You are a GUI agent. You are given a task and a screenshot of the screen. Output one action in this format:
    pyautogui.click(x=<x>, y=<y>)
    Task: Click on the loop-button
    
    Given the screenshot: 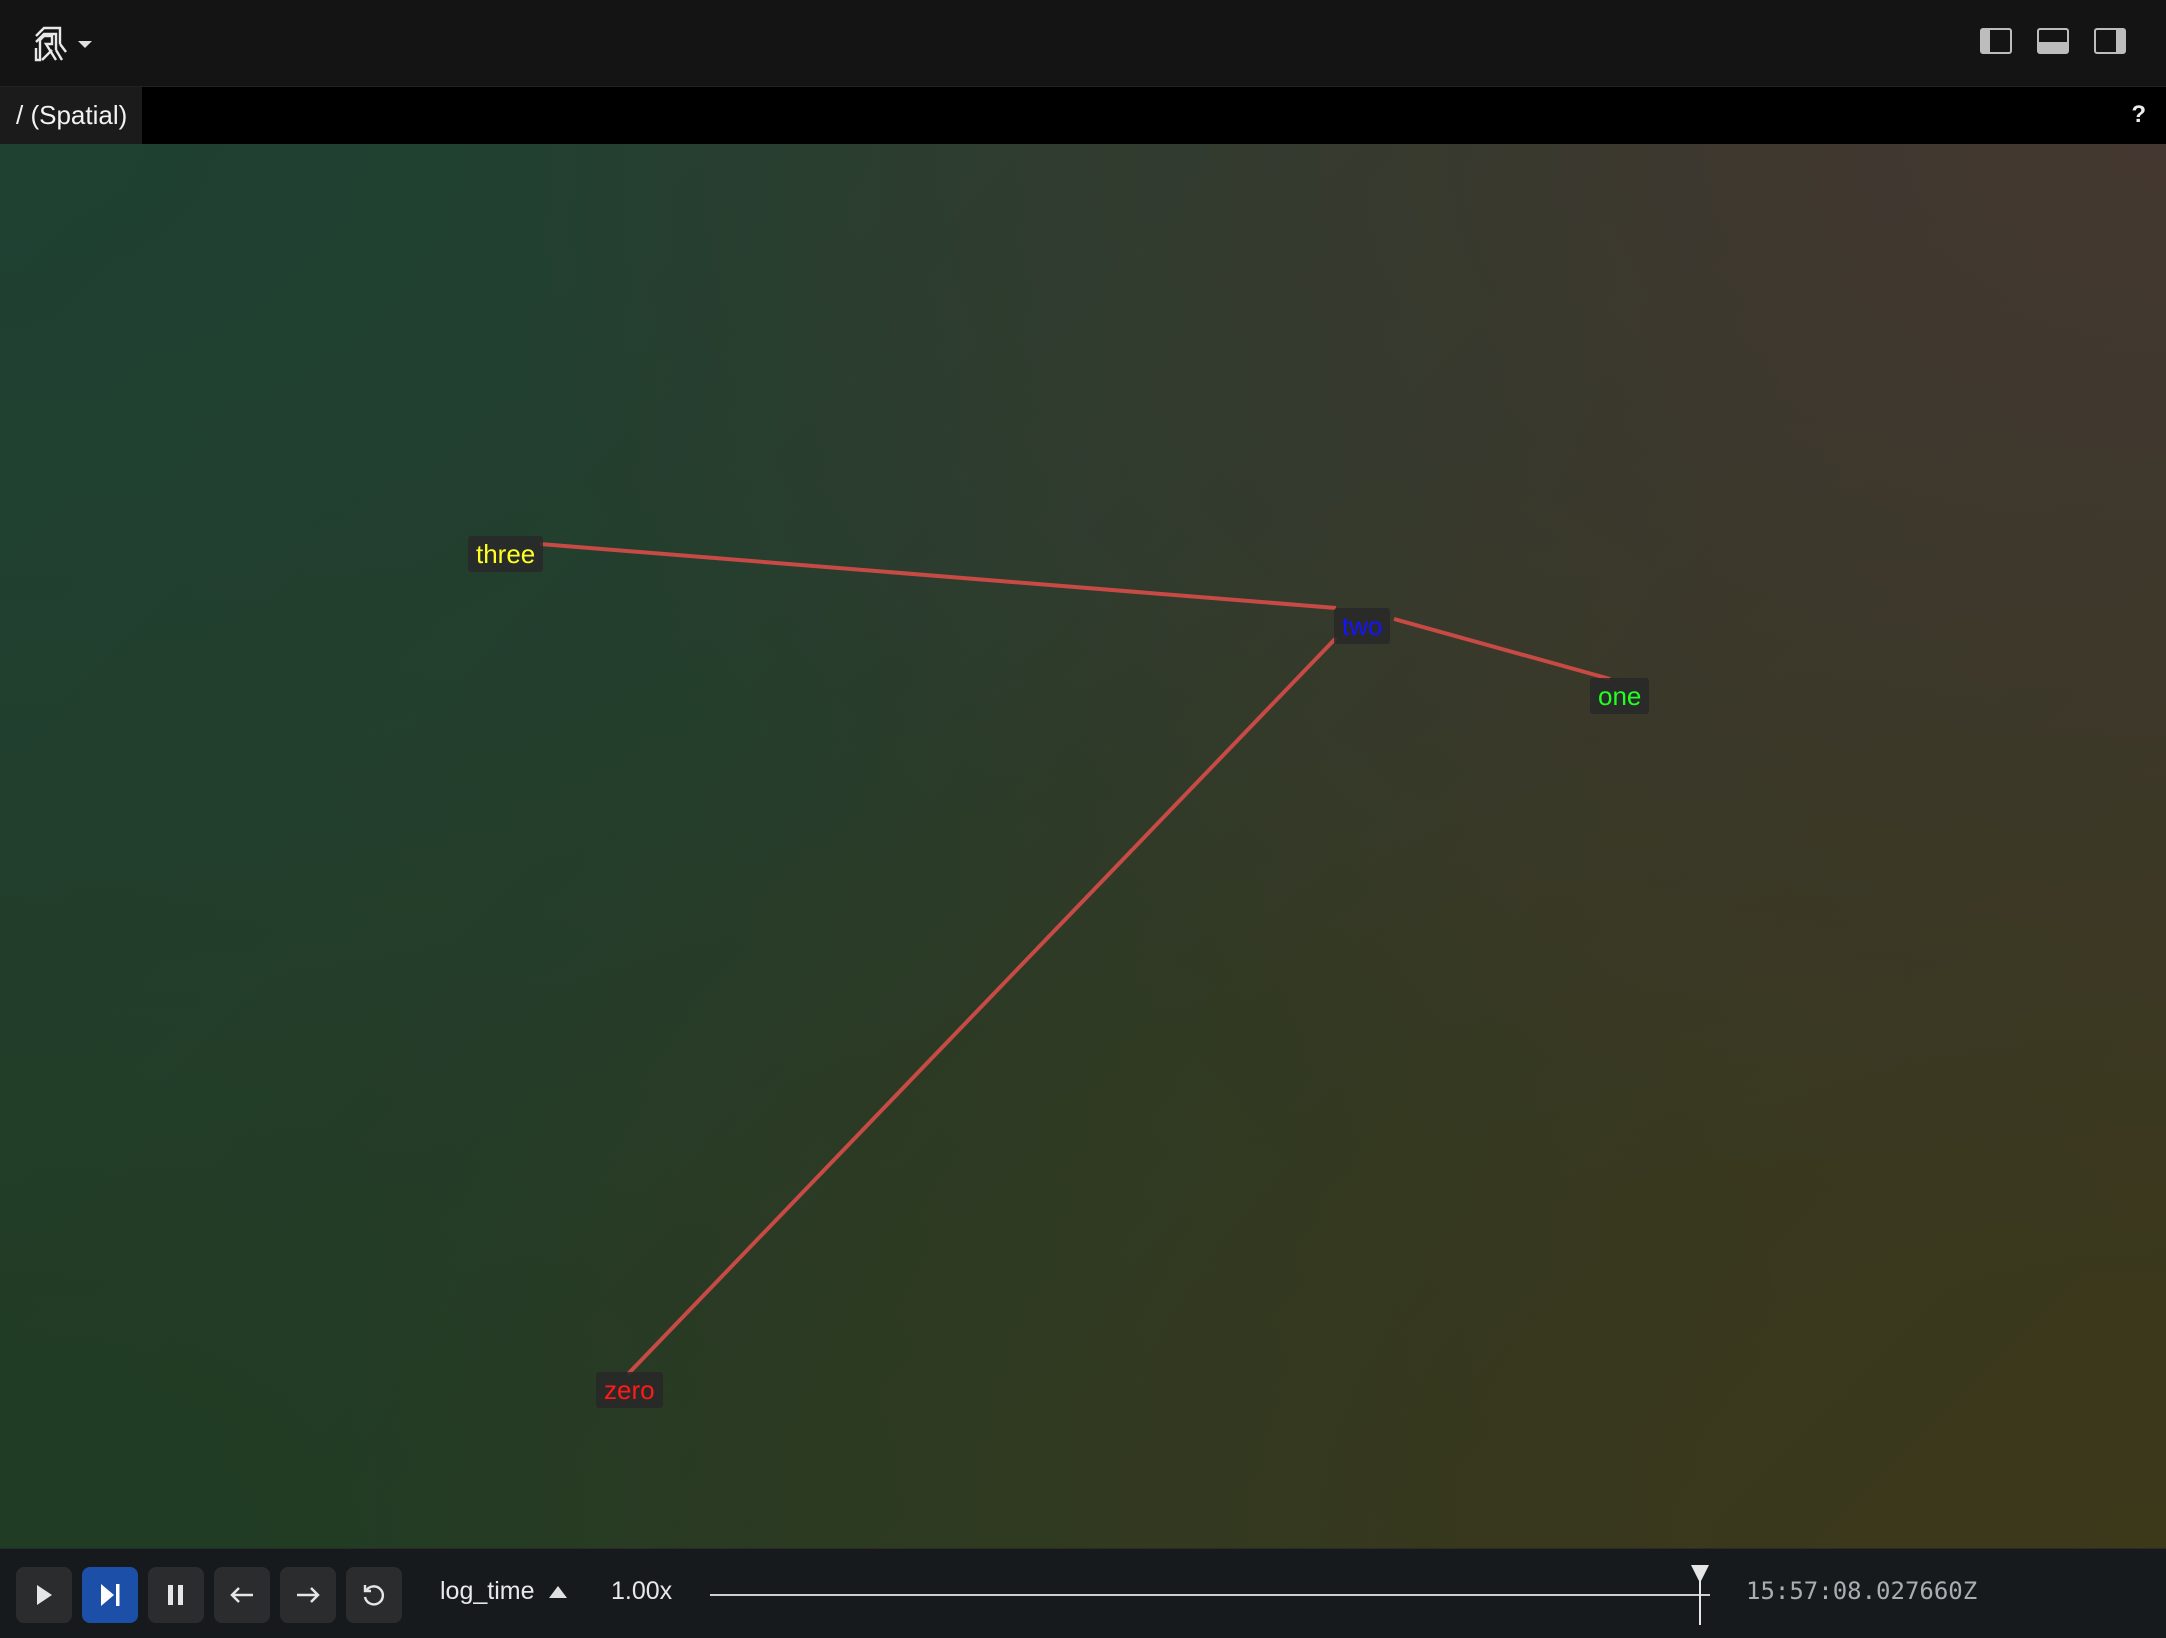 What is the action you would take?
    pyautogui.click(x=374, y=1595)
    